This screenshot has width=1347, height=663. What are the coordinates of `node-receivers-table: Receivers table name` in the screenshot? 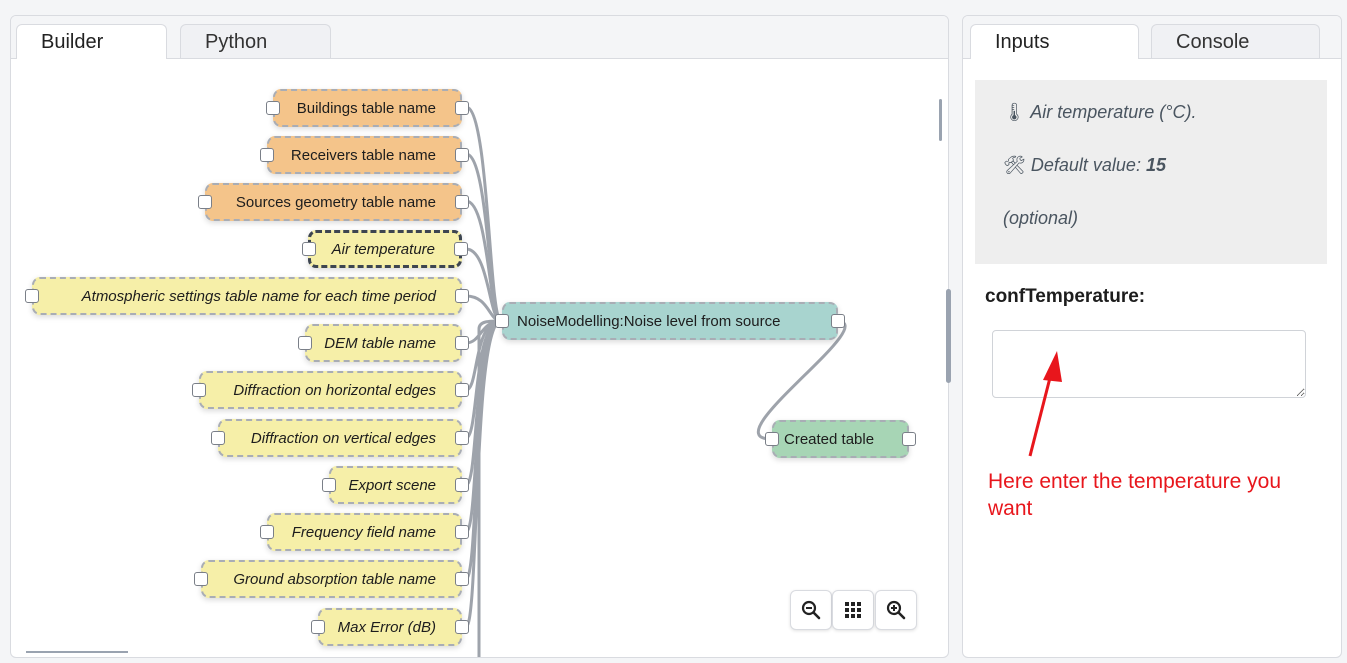 It's located at (364, 155).